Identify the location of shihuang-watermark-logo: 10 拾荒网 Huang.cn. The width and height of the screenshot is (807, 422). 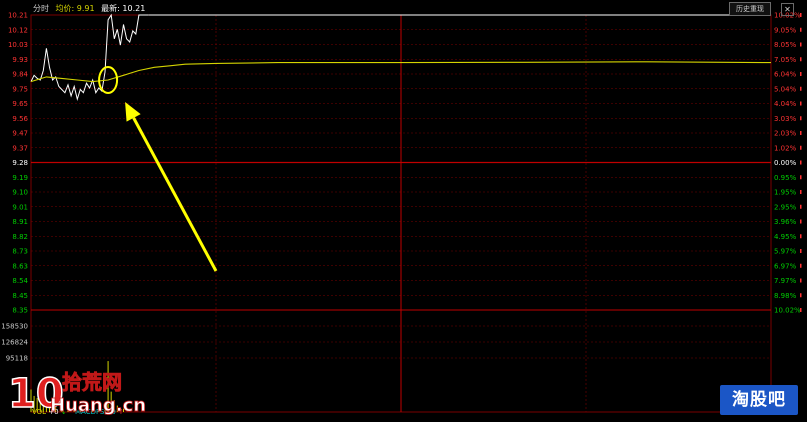
(76, 393).